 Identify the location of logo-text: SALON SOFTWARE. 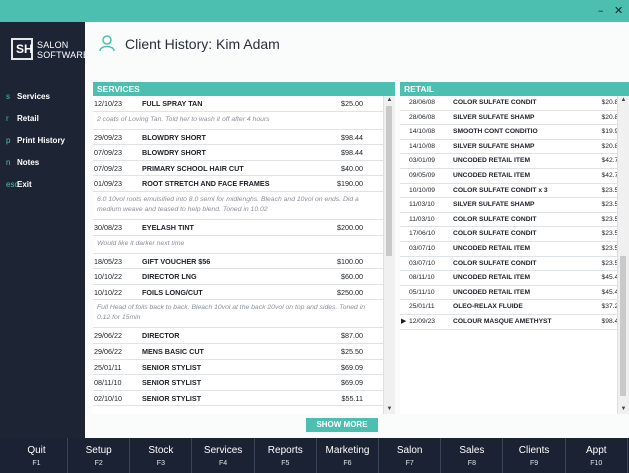
(63, 50).